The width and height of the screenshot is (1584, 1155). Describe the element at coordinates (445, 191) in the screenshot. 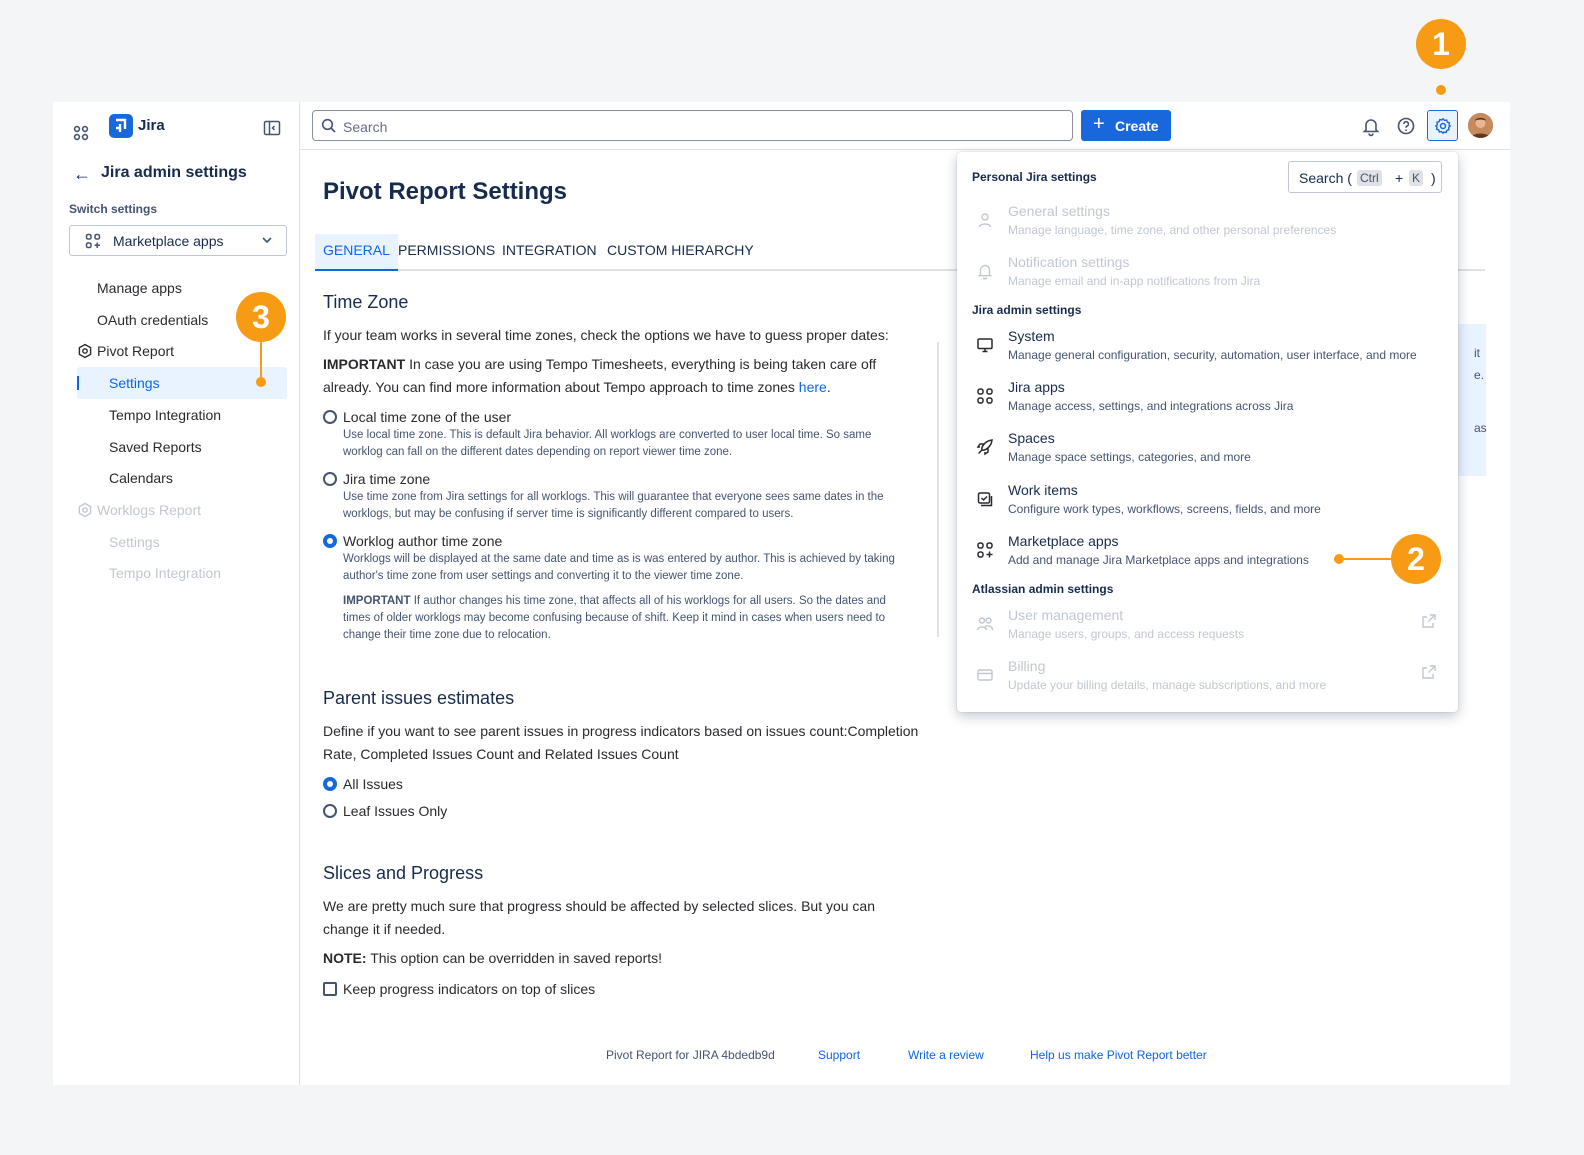

I see `page-title: Pivot Report Settings` at that location.